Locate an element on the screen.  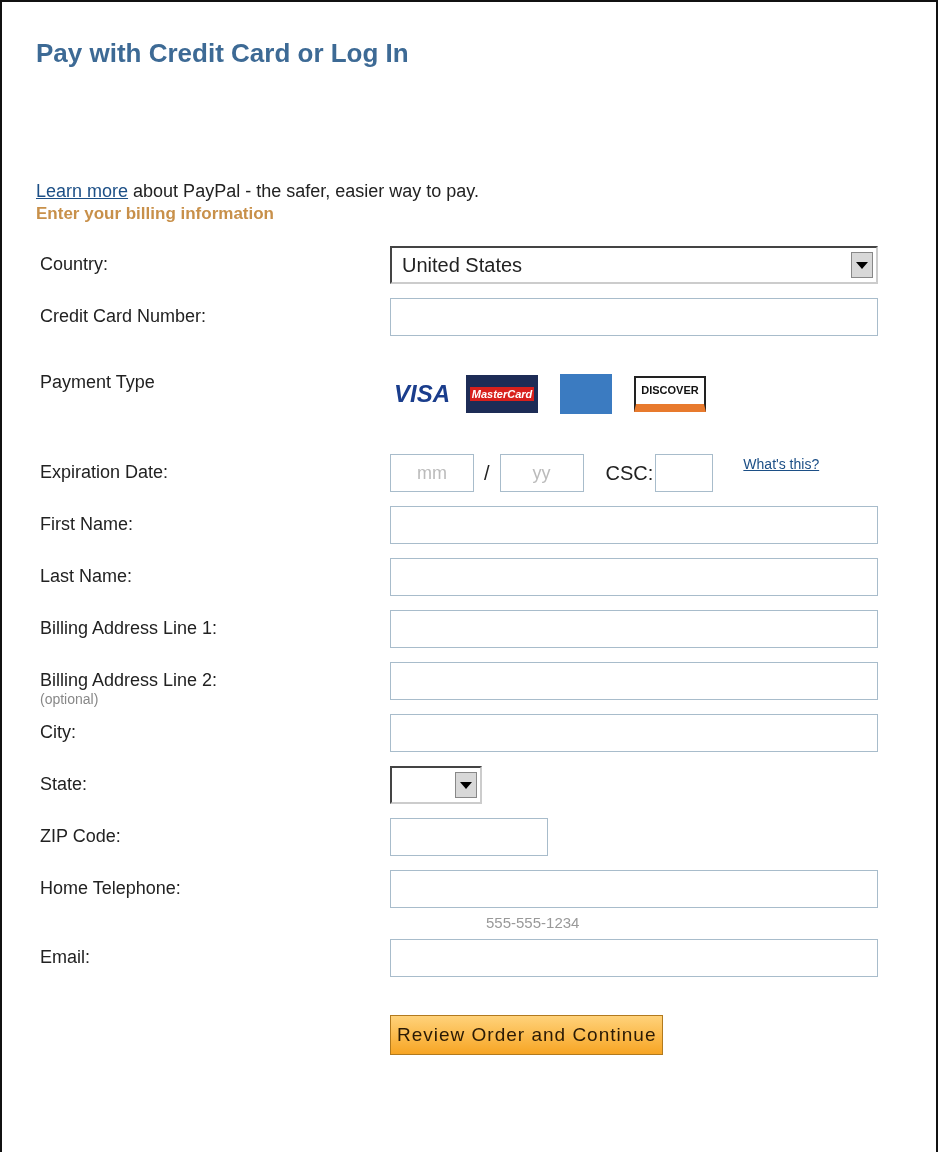
field-label: Country: is located at coordinates (74, 264).